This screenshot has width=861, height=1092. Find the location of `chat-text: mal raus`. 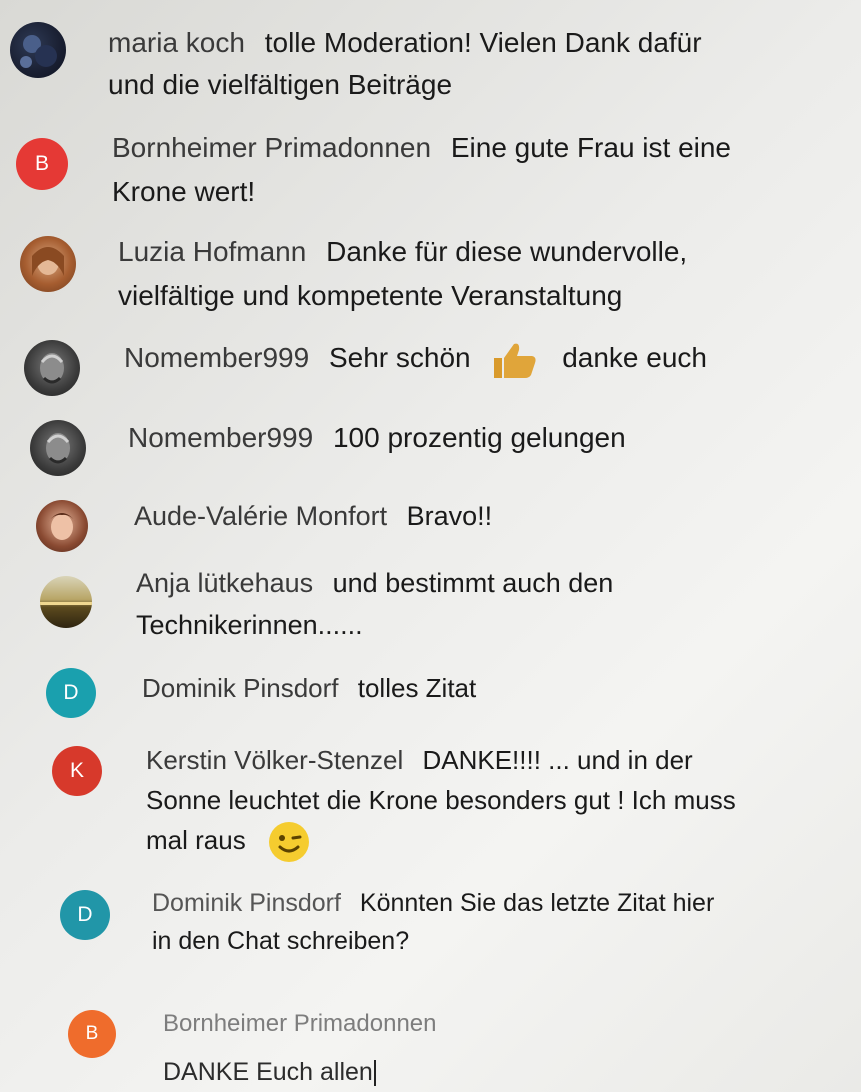

chat-text: mal raus is located at coordinates (196, 840).